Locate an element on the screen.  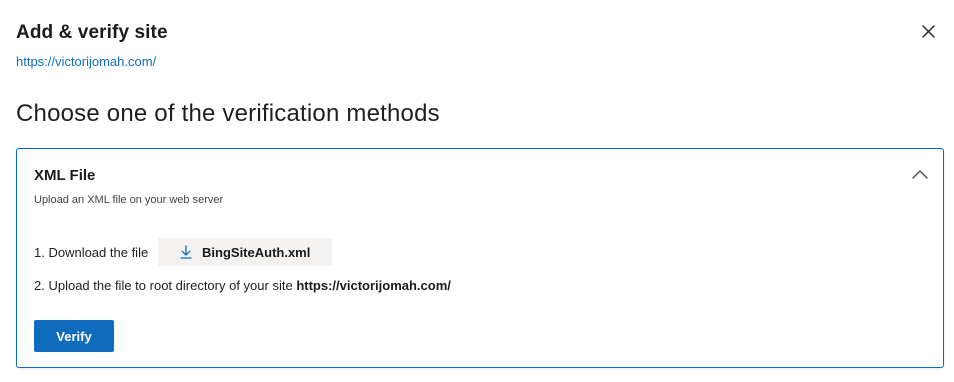
chevron-up-icon is located at coordinates (920, 175).